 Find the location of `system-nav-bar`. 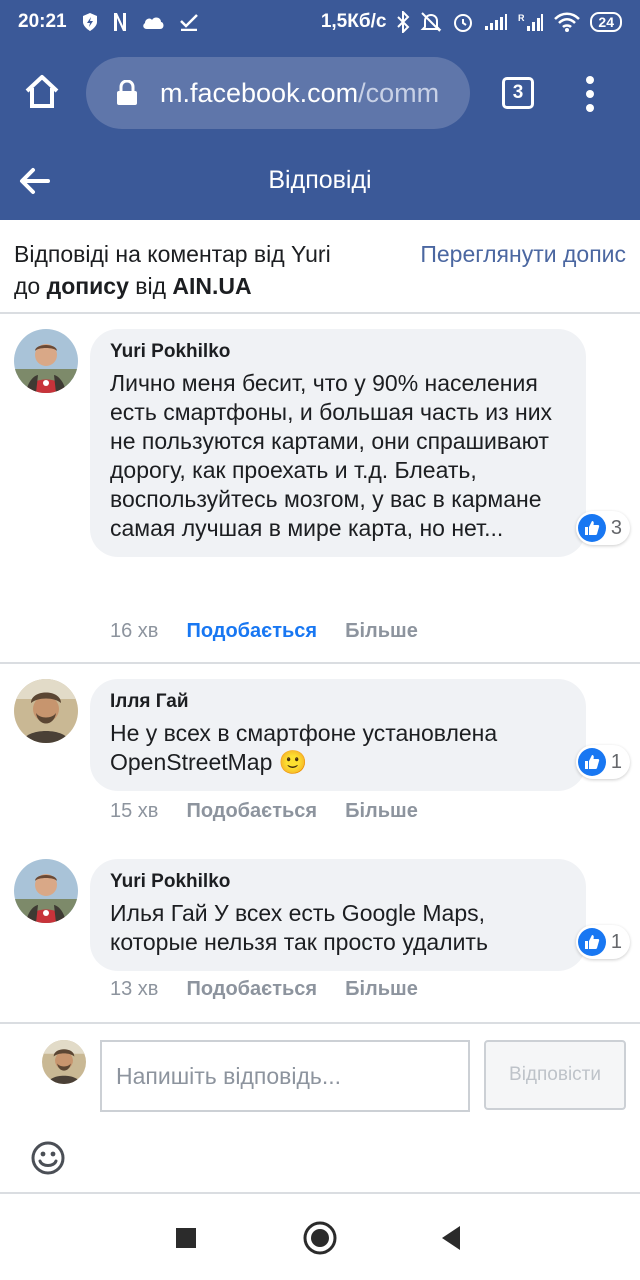

system-nav-bar is located at coordinates (320, 1238).